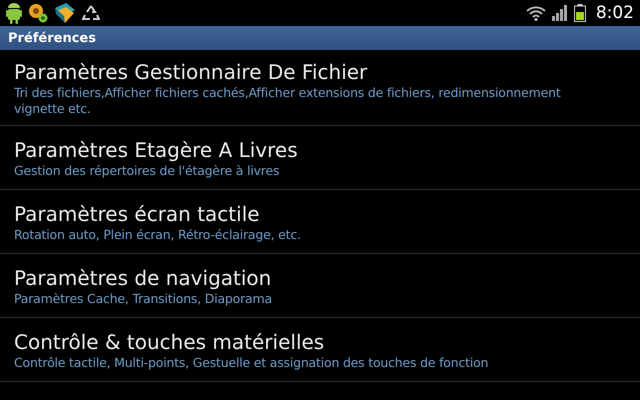 The height and width of the screenshot is (400, 640). What do you see at coordinates (52, 38) in the screenshot?
I see `screen-title: Préférences` at bounding box center [52, 38].